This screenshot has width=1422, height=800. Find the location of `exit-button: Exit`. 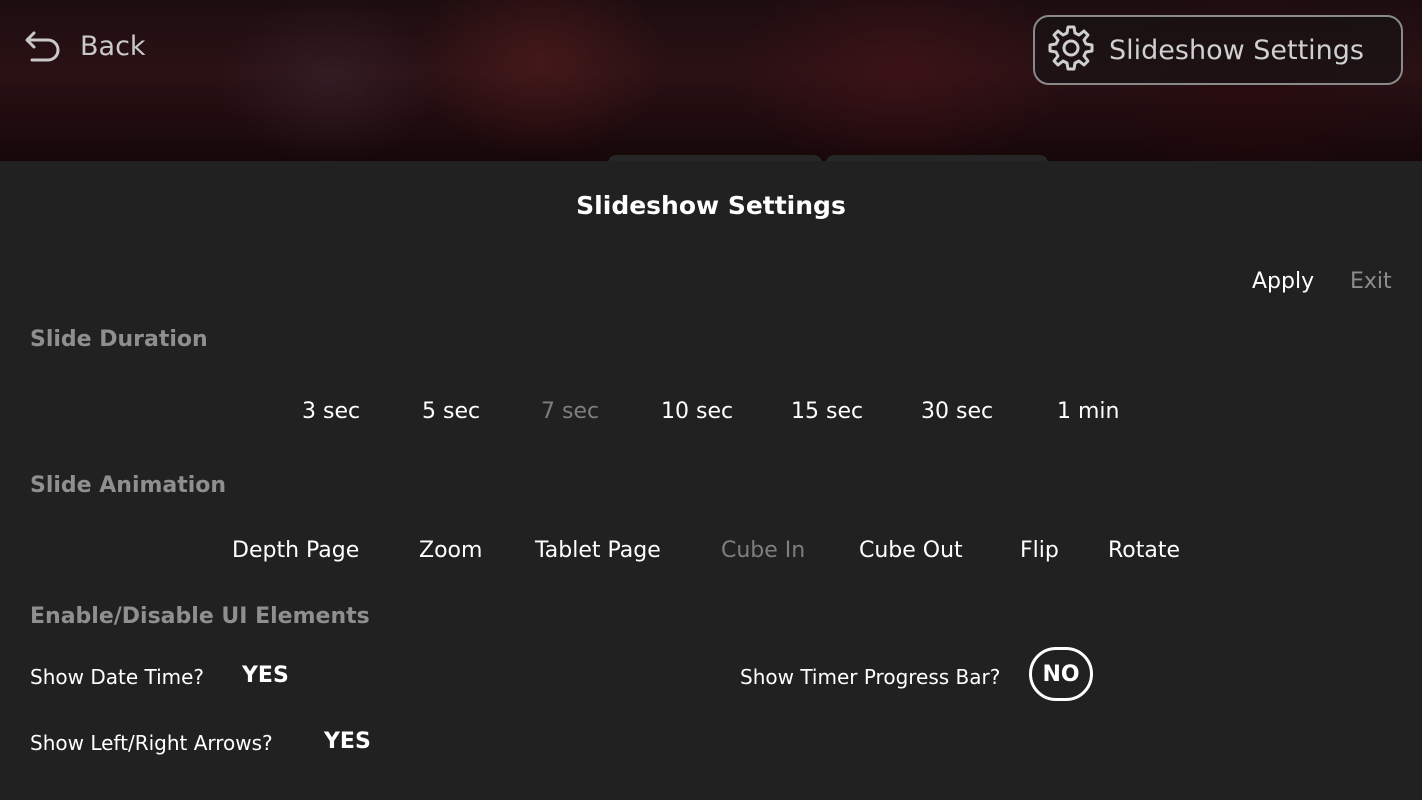

exit-button: Exit is located at coordinates (1371, 281).